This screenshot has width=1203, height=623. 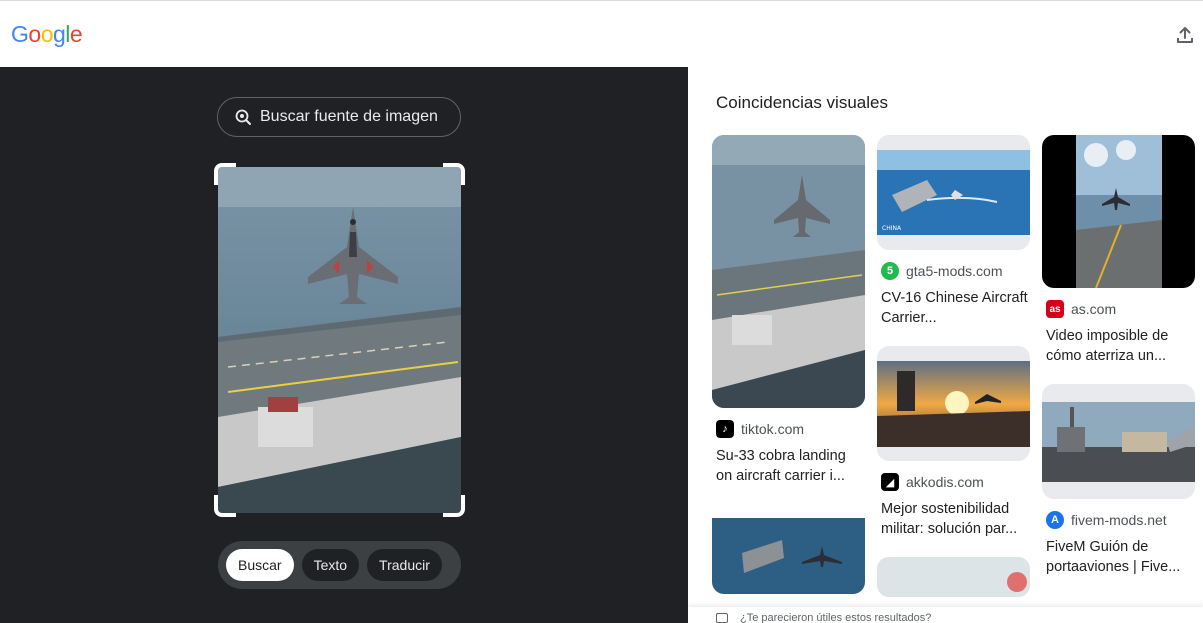 I want to click on result-site: ♪ tiktok.com, so click(x=790, y=429).